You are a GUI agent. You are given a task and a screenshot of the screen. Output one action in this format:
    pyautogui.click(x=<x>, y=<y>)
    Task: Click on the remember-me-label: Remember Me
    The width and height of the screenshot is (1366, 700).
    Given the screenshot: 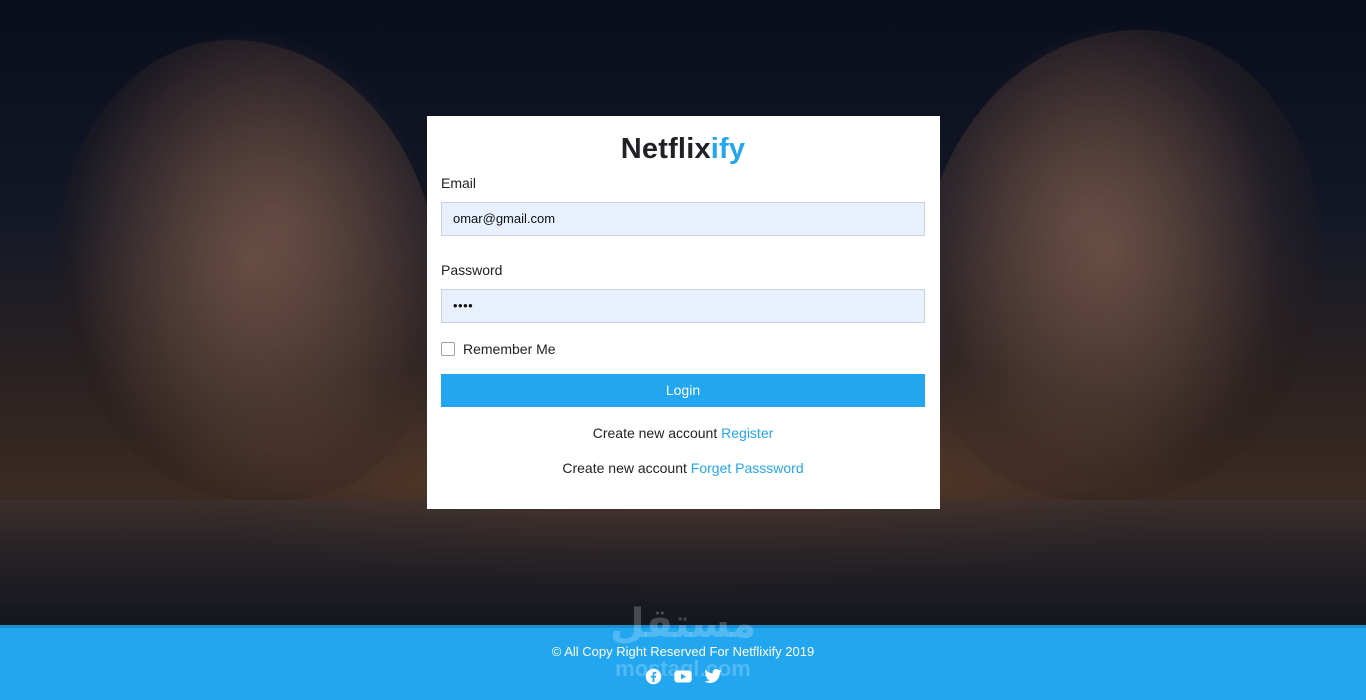 What is the action you would take?
    pyautogui.click(x=509, y=349)
    